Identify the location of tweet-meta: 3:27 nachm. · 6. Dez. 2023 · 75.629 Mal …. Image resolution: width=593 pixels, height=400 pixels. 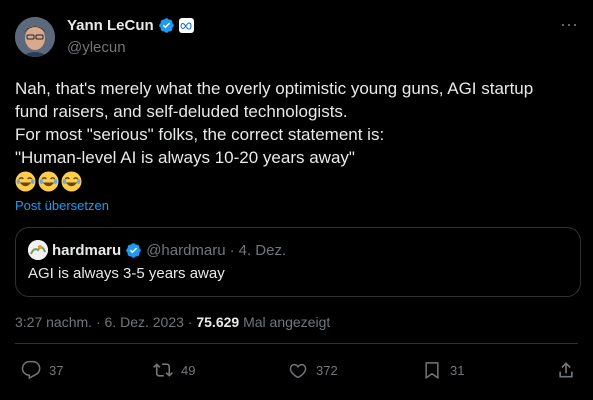
(172, 322).